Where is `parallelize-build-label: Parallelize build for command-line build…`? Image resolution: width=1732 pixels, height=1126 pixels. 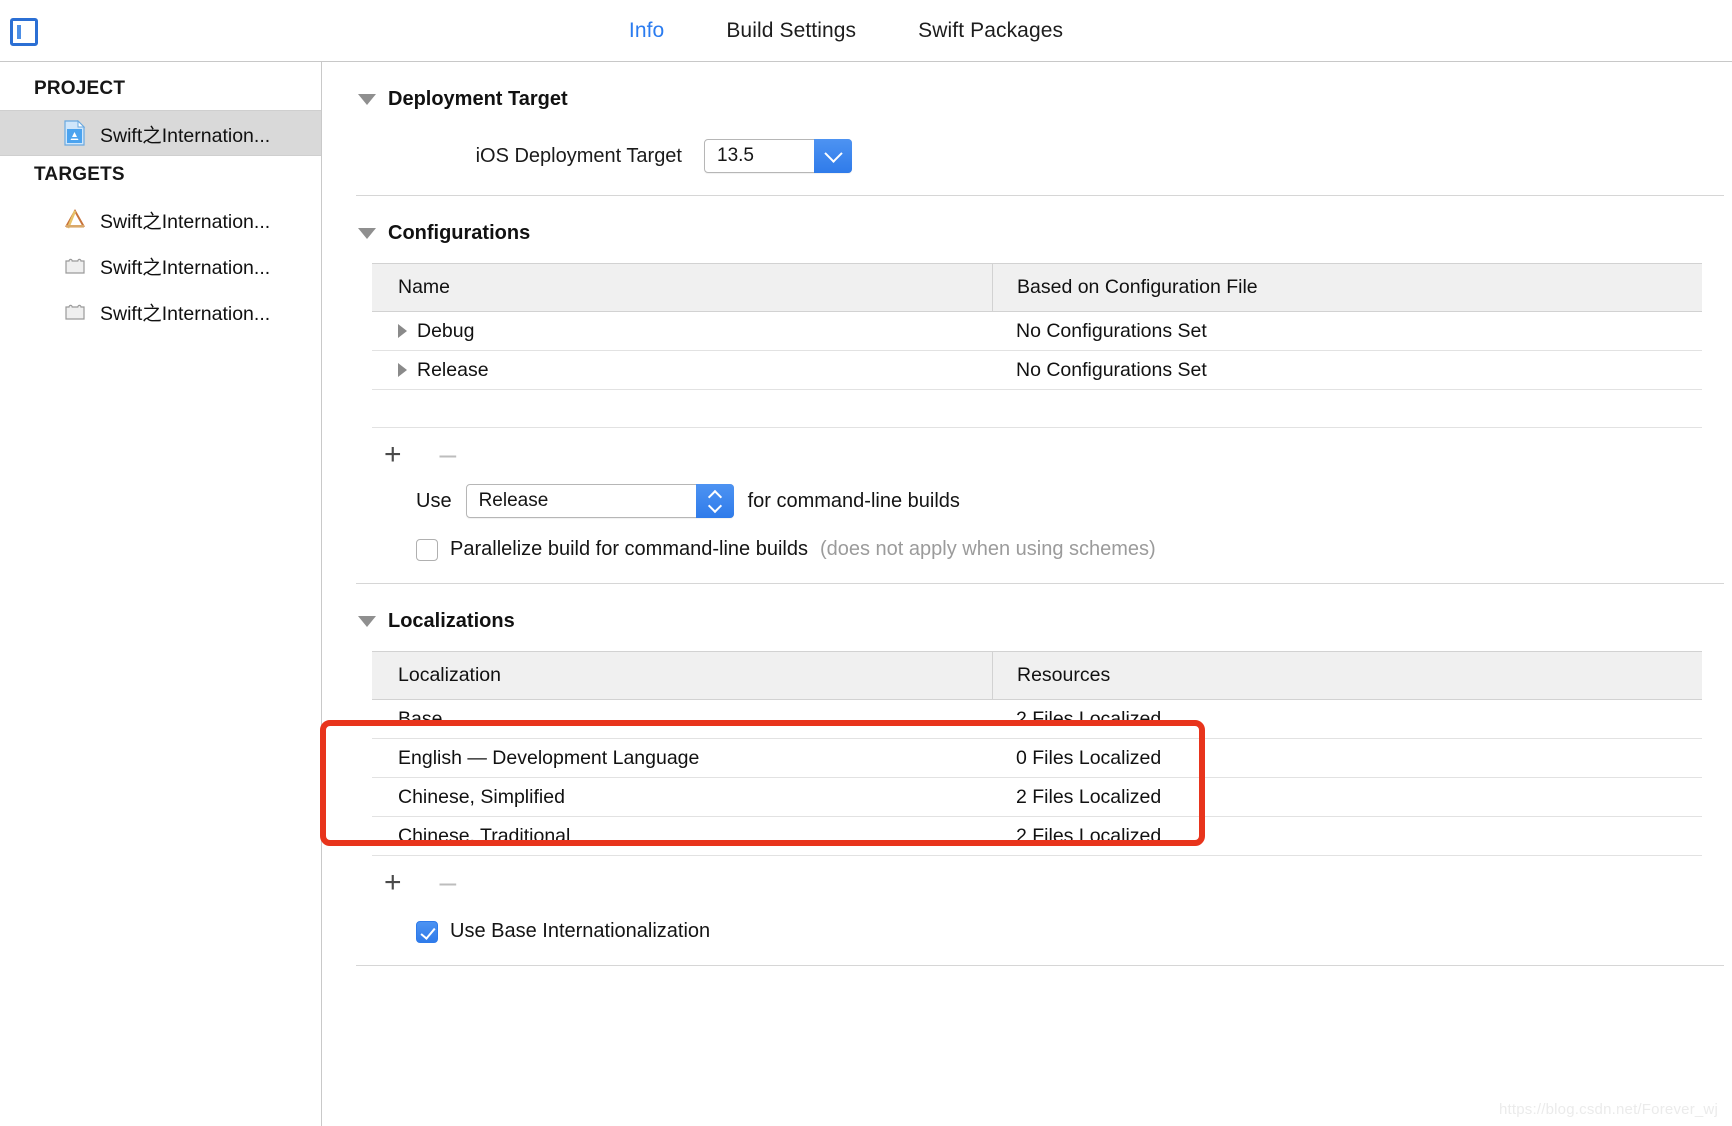 parallelize-build-label: Parallelize build for command-line build… is located at coordinates (629, 549).